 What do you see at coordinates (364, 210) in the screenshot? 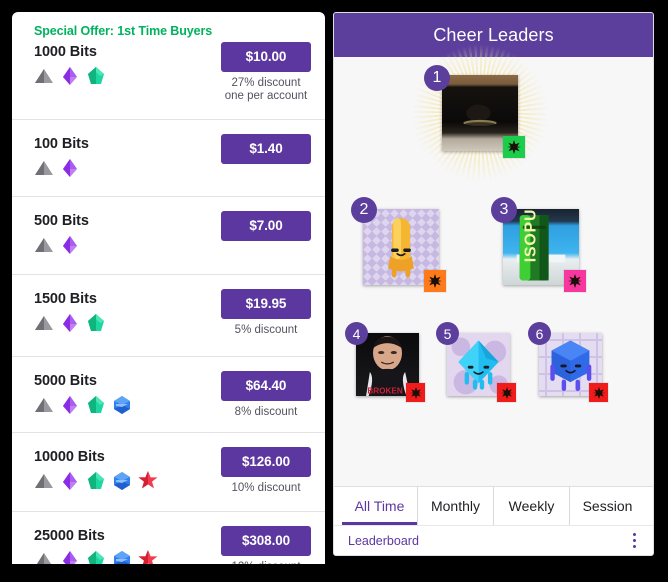
I see `cheer-leader-rank-badge: 2` at bounding box center [364, 210].